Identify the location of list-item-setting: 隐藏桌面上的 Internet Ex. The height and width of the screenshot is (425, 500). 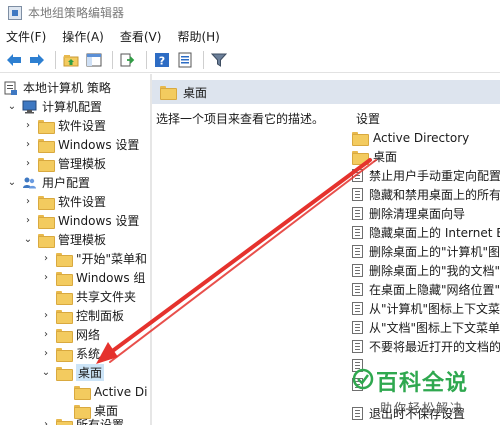
(426, 232).